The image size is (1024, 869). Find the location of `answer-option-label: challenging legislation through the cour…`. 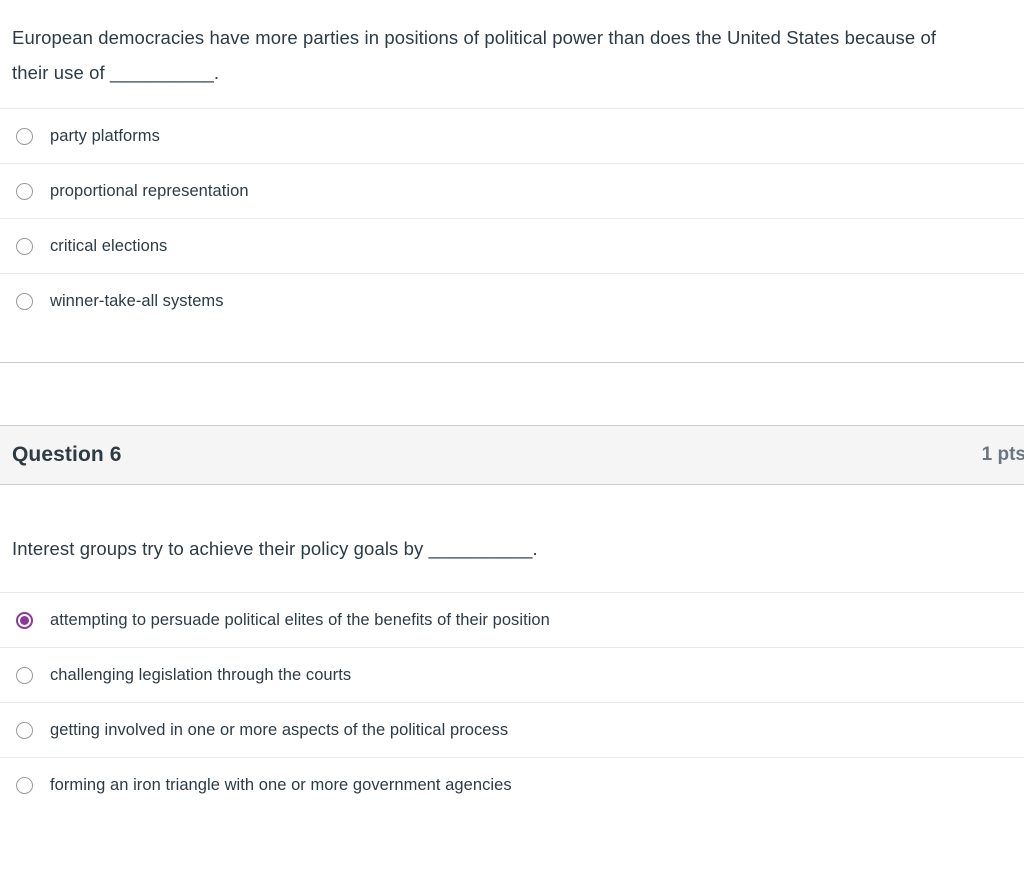

answer-option-label: challenging legislation through the cour… is located at coordinates (201, 675).